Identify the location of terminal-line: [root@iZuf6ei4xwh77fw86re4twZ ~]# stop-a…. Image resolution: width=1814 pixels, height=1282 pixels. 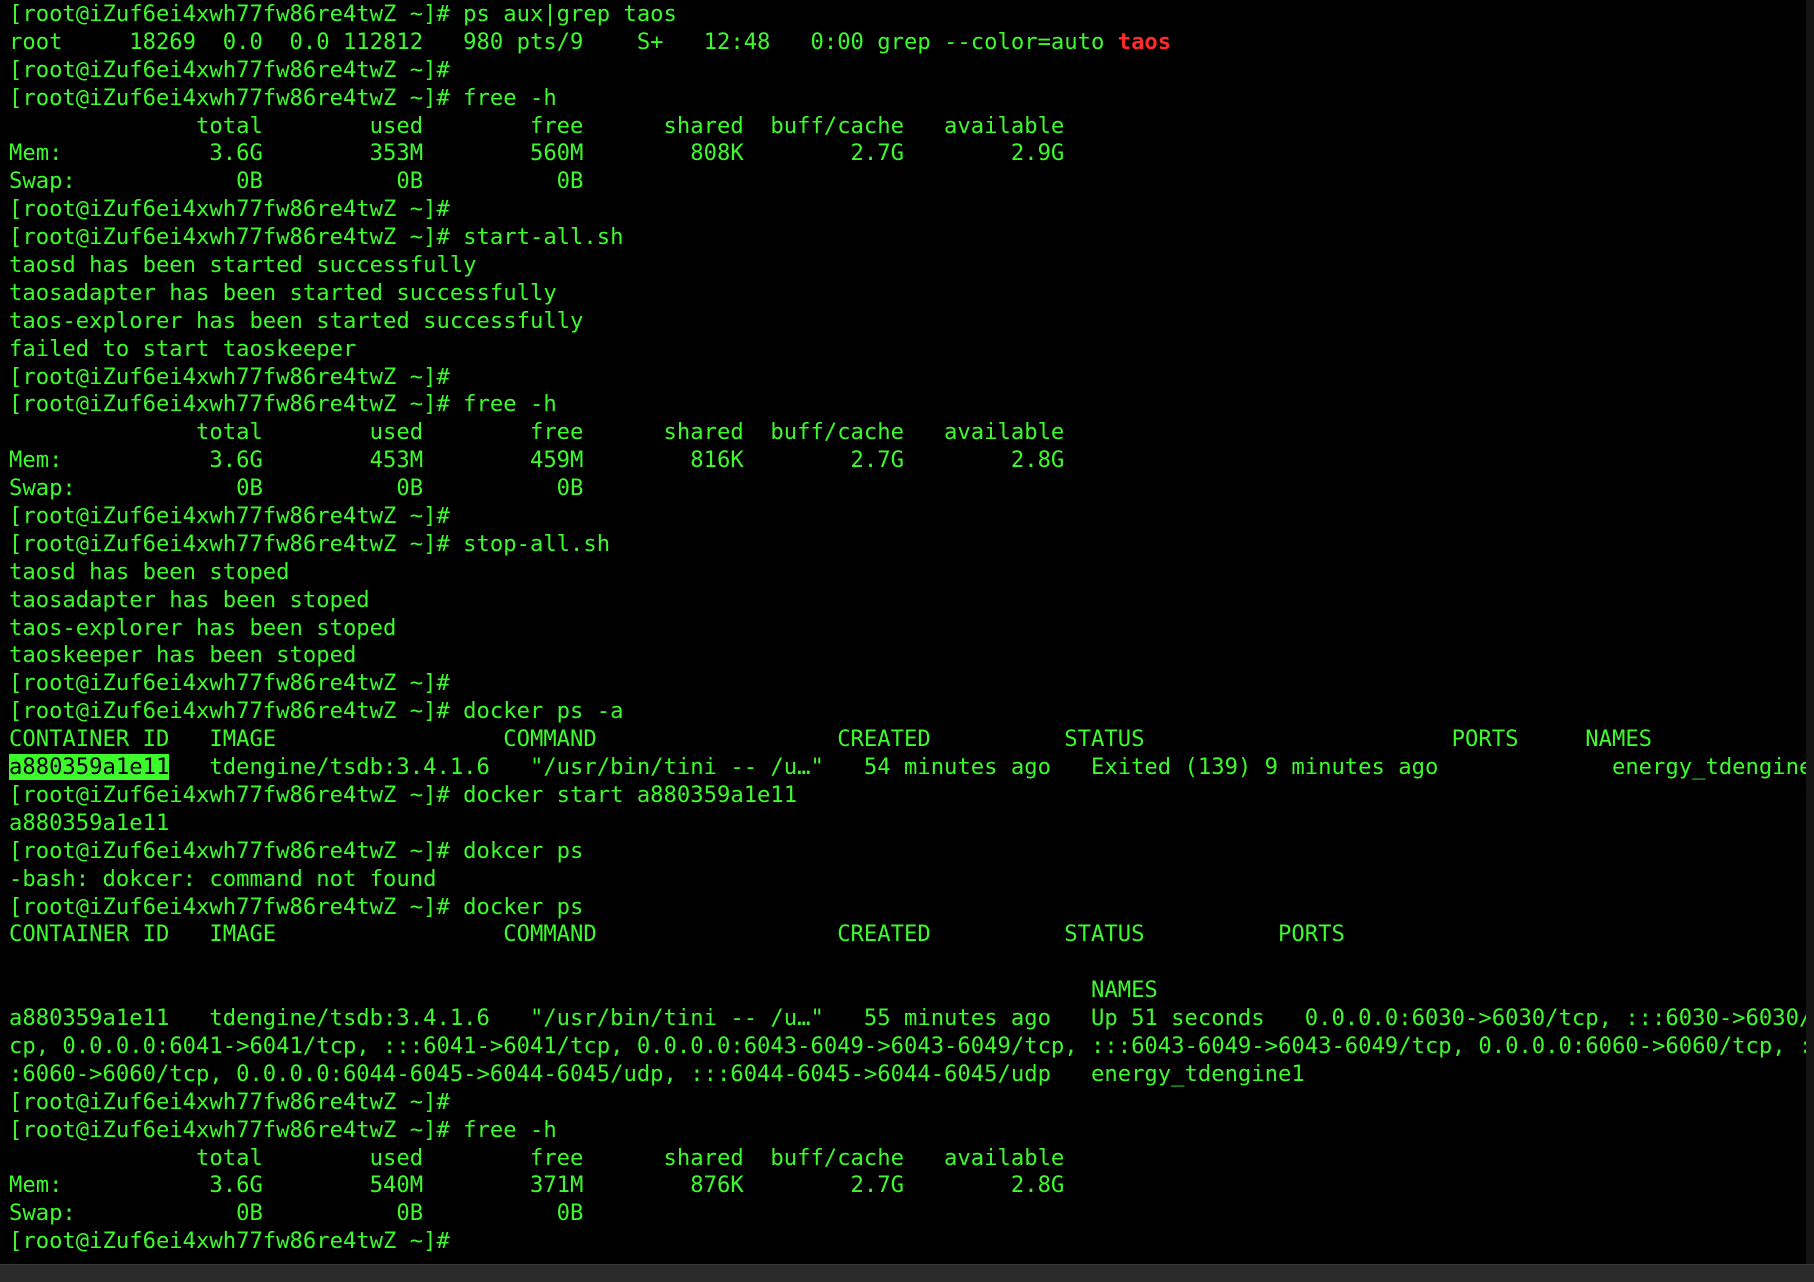
(310, 543).